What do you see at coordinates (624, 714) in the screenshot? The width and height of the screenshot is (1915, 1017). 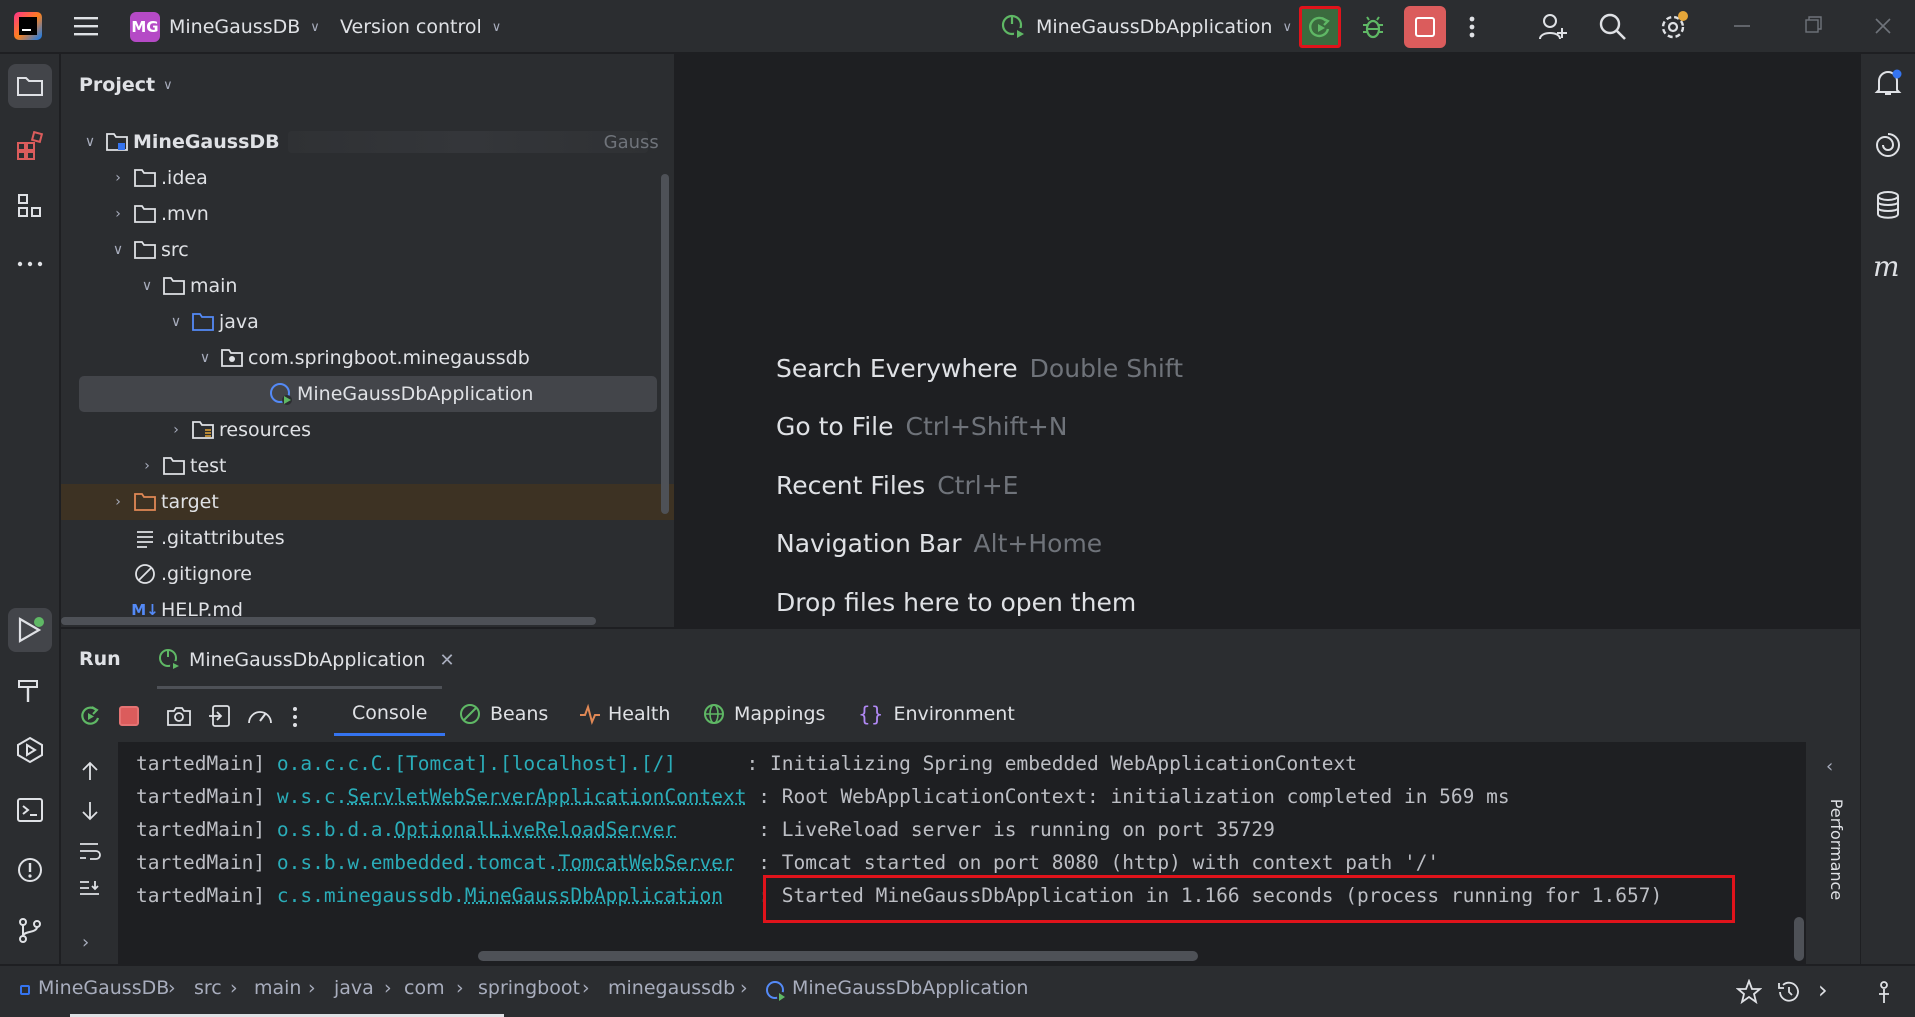 I see `tab-health: Health` at bounding box center [624, 714].